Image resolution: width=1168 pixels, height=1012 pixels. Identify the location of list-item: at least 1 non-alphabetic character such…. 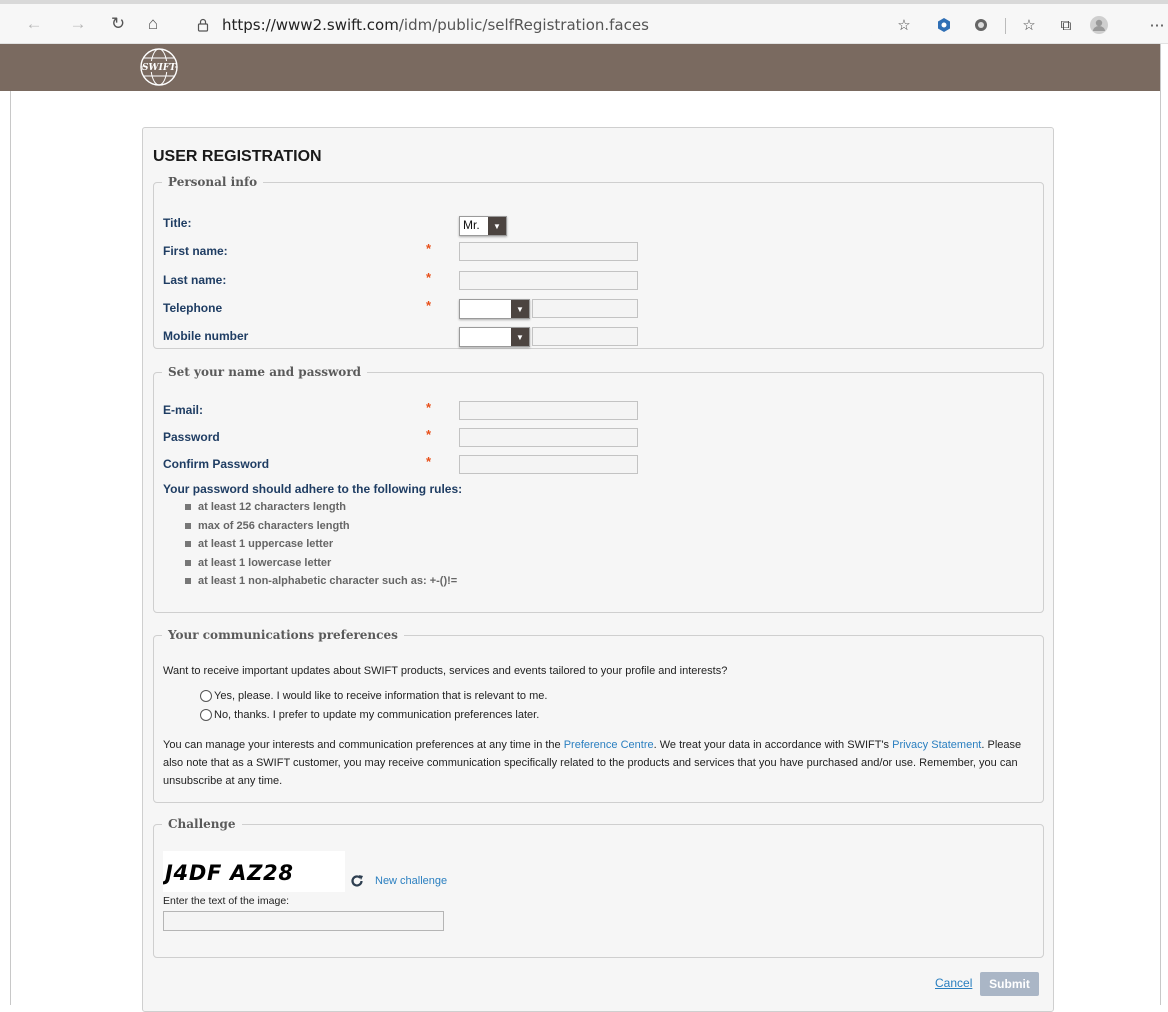
(321, 581).